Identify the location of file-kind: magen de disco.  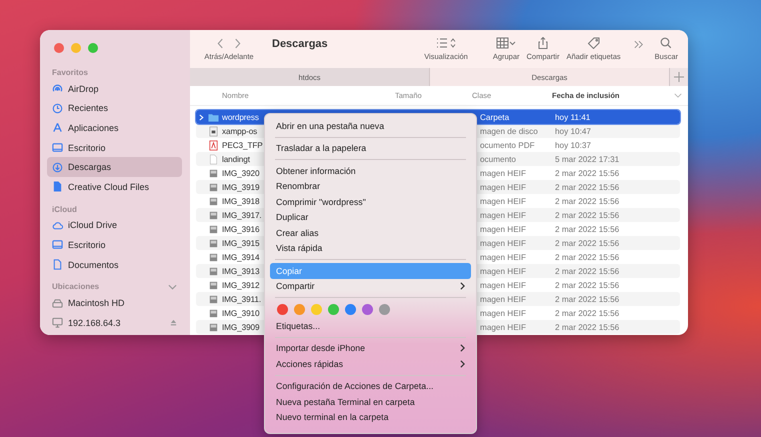
(509, 131).